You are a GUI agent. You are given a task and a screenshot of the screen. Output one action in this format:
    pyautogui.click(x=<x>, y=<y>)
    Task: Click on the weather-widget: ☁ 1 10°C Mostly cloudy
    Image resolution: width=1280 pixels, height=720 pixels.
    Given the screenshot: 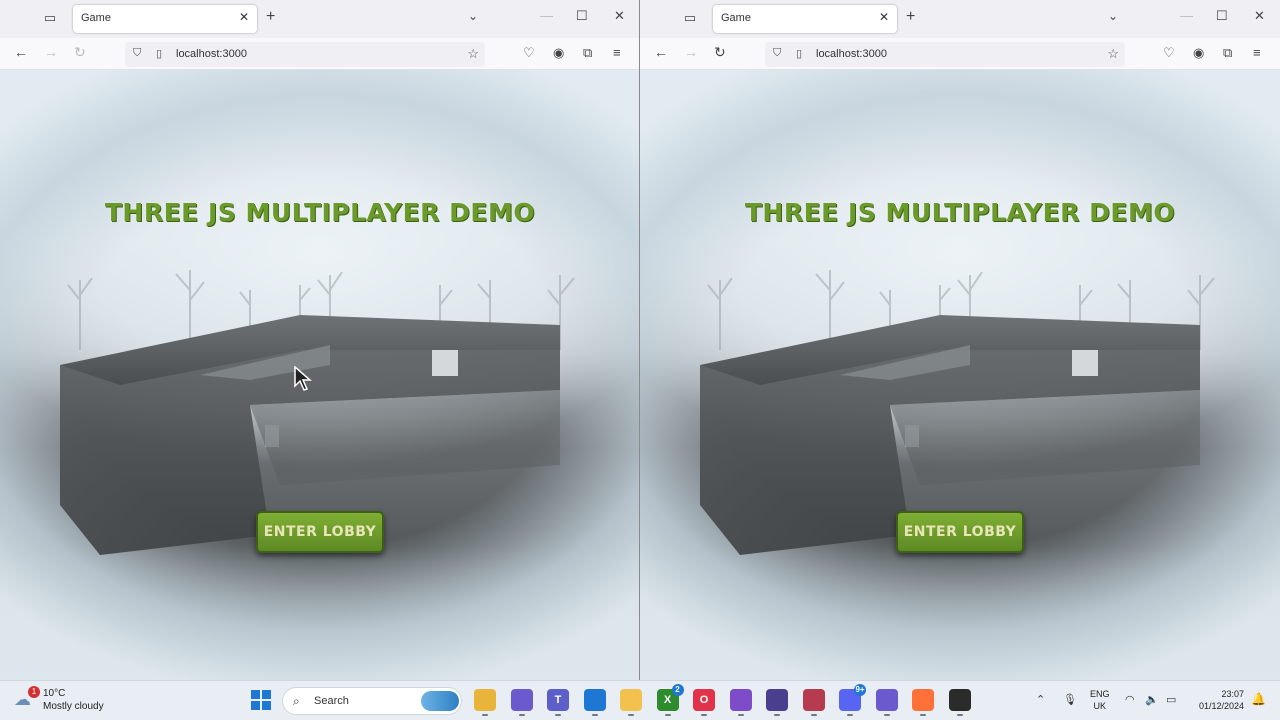 What is the action you would take?
    pyautogui.click(x=74, y=701)
    